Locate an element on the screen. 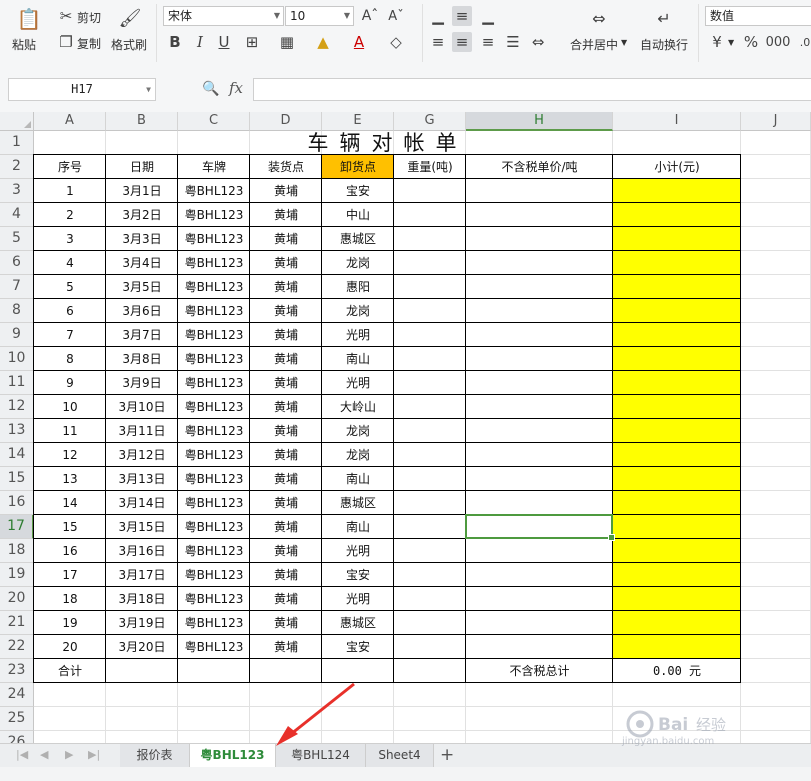  paste-button: 粘贴 is located at coordinates (24, 44).